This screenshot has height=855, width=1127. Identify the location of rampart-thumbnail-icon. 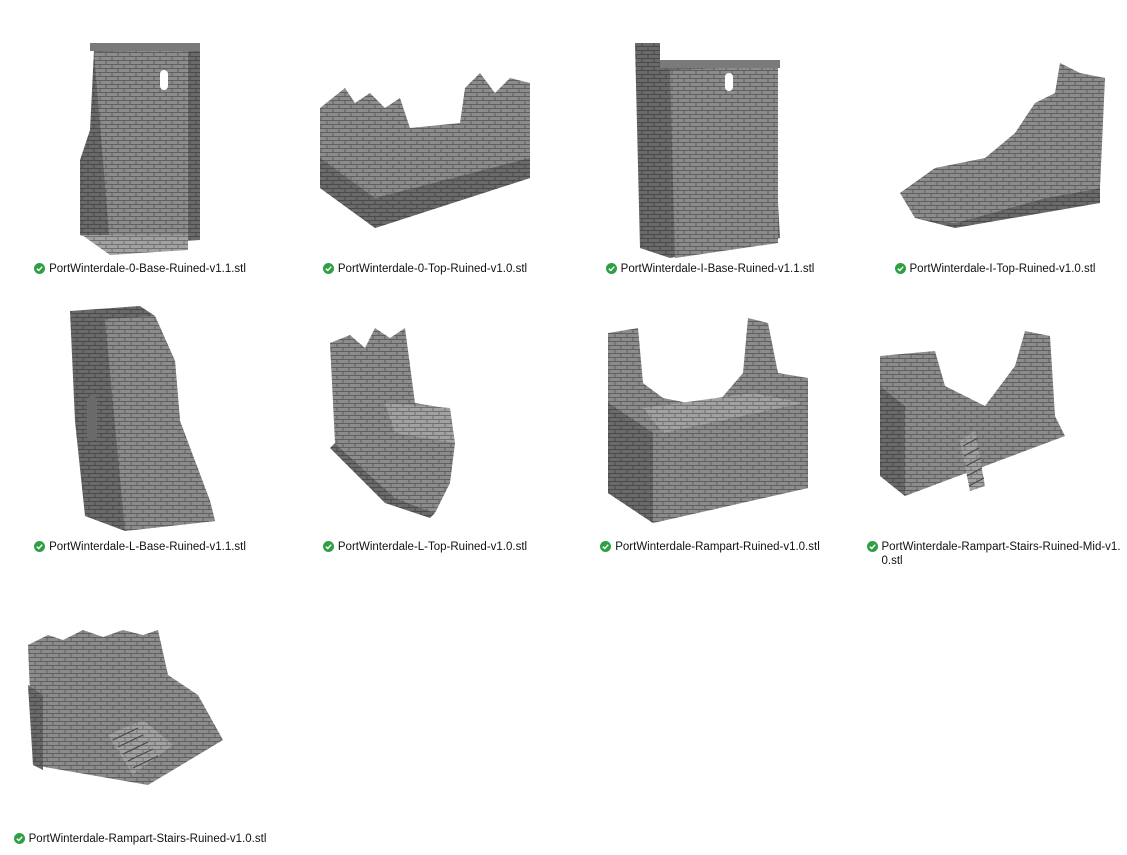
(708, 418).